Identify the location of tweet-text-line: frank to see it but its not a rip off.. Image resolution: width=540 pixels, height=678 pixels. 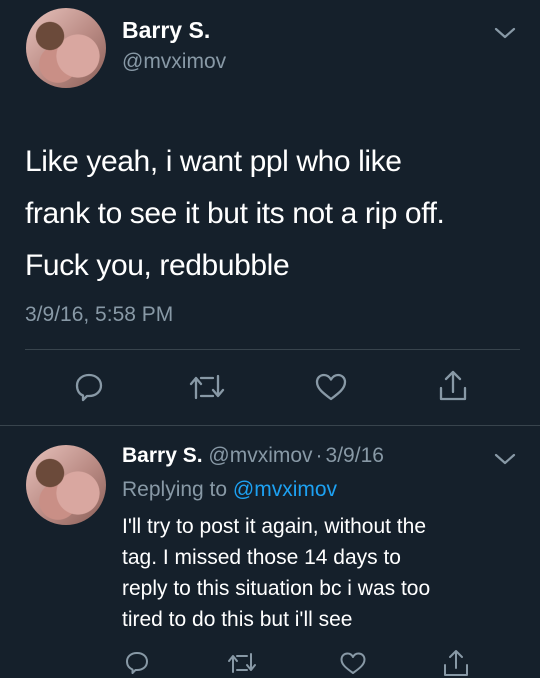
(235, 213).